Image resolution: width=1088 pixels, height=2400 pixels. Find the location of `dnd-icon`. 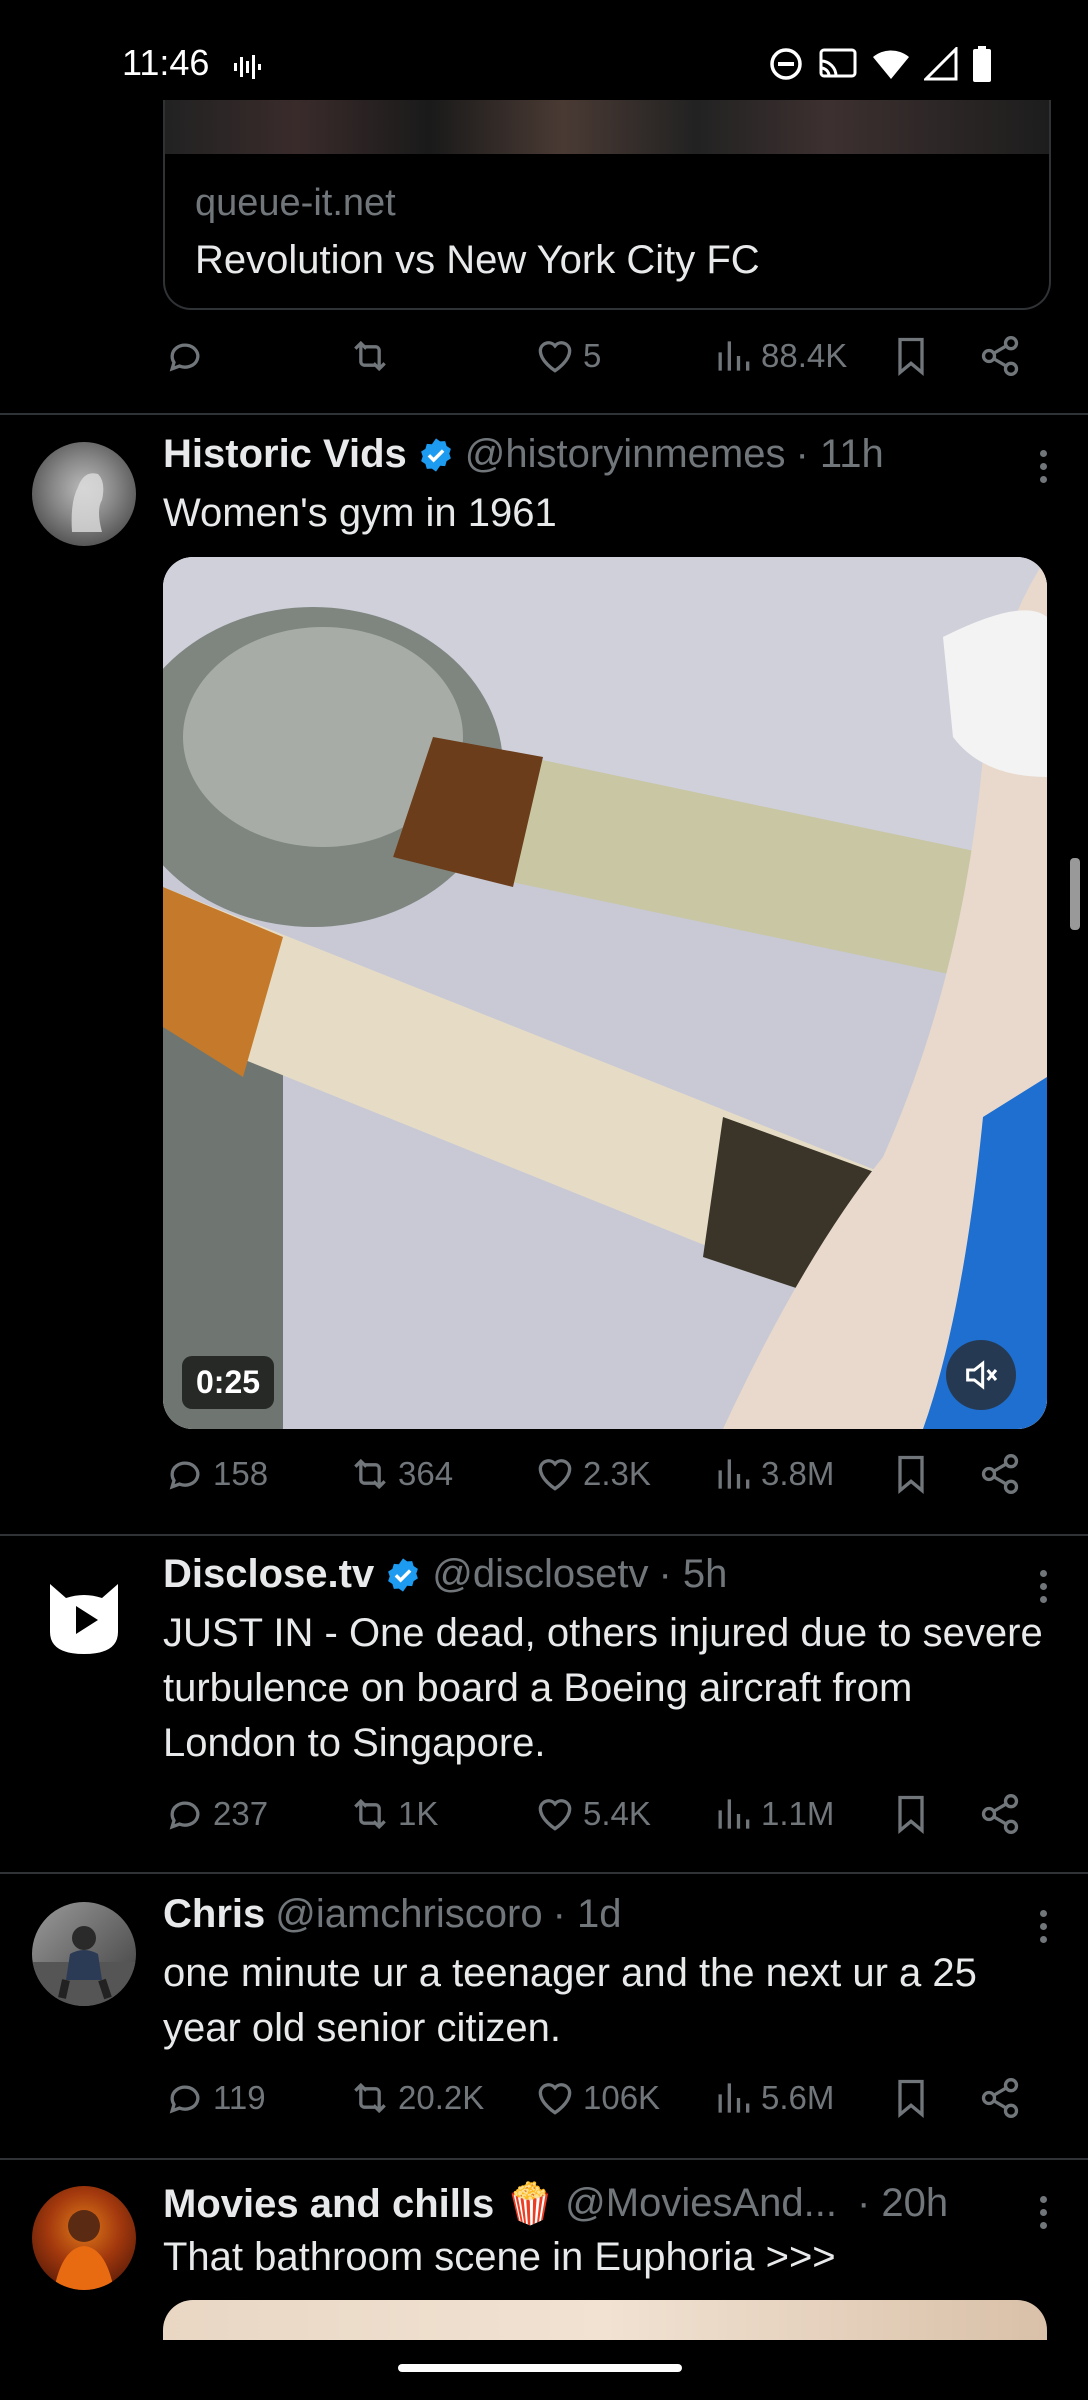

dnd-icon is located at coordinates (786, 64).